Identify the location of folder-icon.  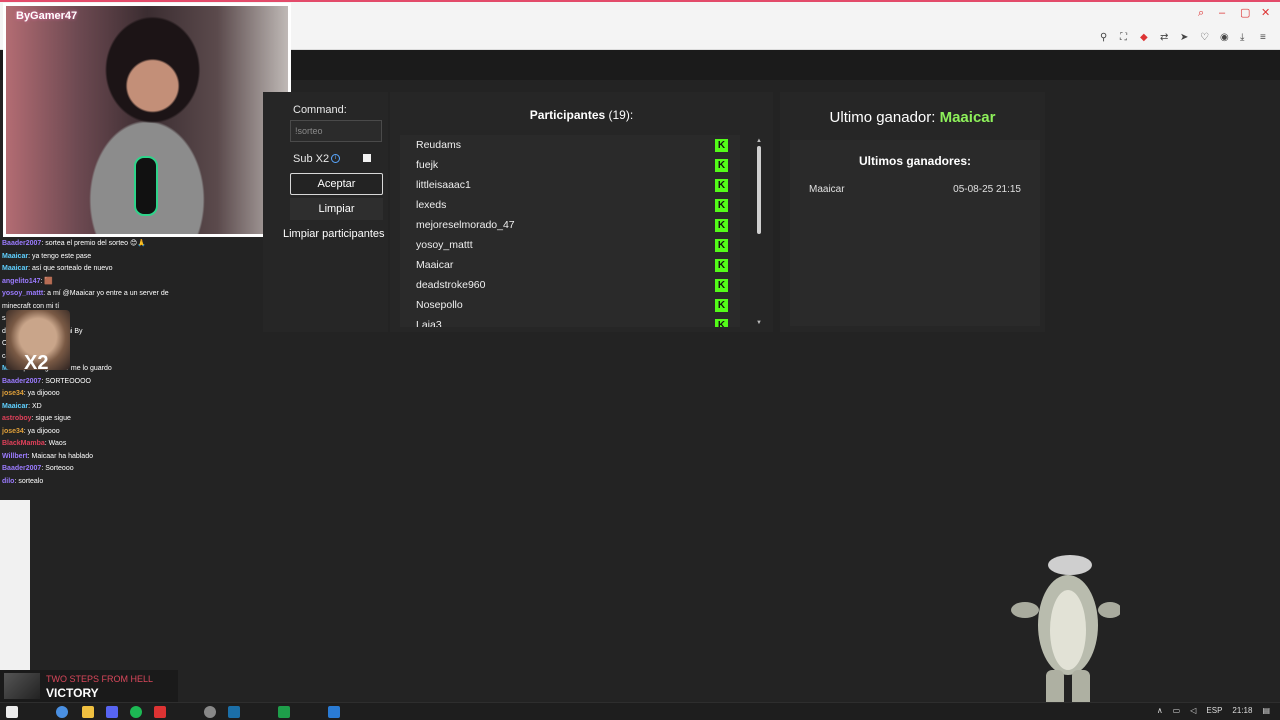
(88, 712).